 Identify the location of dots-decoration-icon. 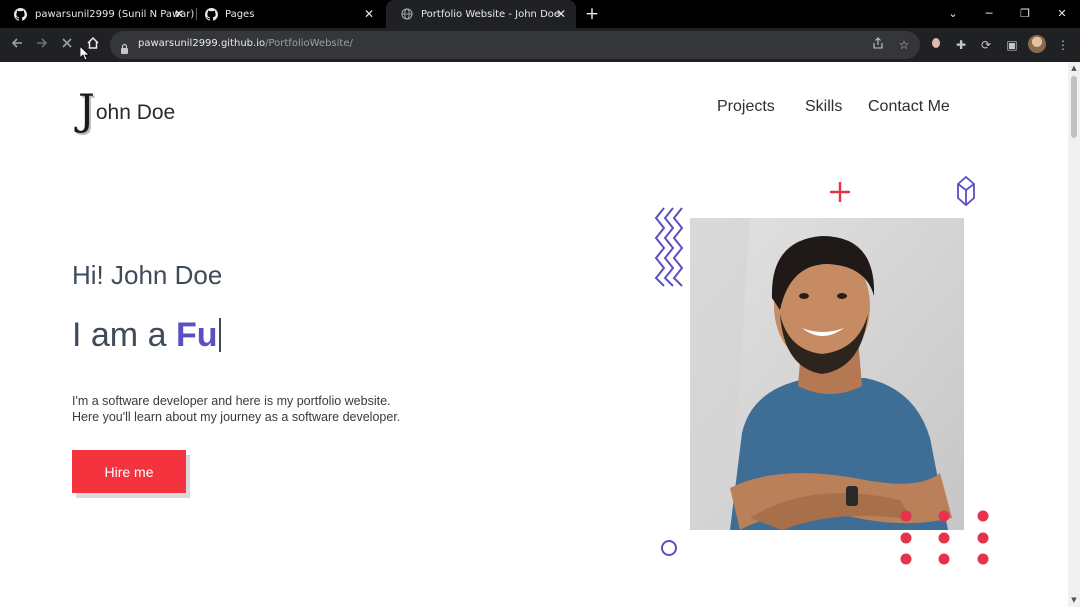
(944, 537).